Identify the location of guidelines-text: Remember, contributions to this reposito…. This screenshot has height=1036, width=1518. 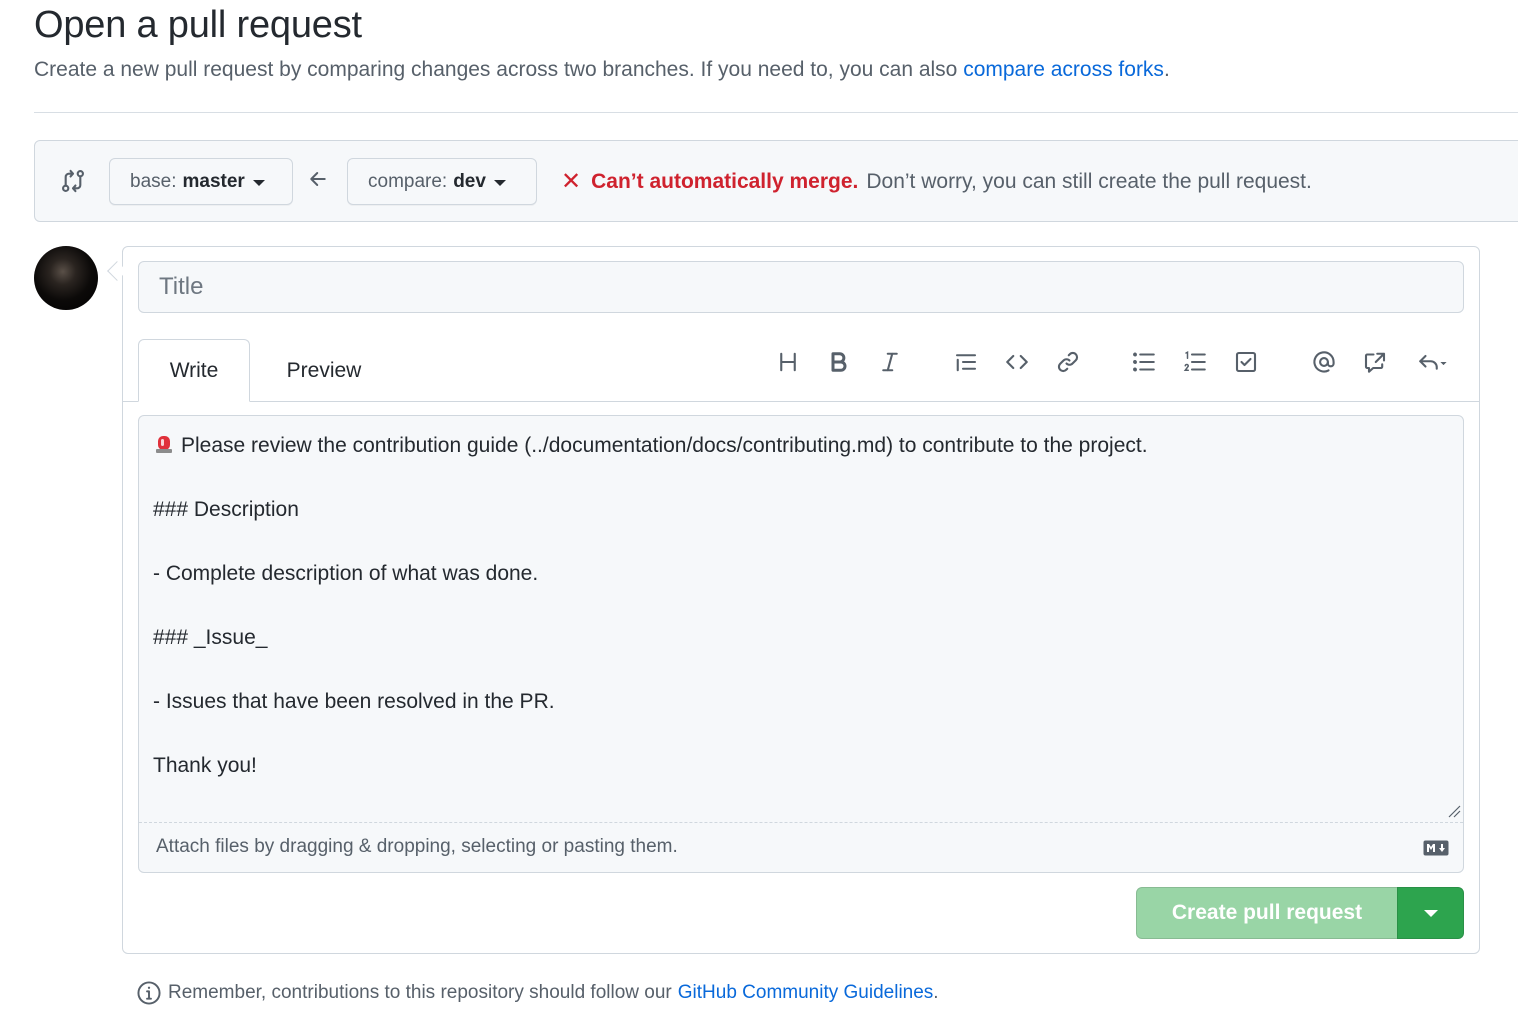
(420, 992).